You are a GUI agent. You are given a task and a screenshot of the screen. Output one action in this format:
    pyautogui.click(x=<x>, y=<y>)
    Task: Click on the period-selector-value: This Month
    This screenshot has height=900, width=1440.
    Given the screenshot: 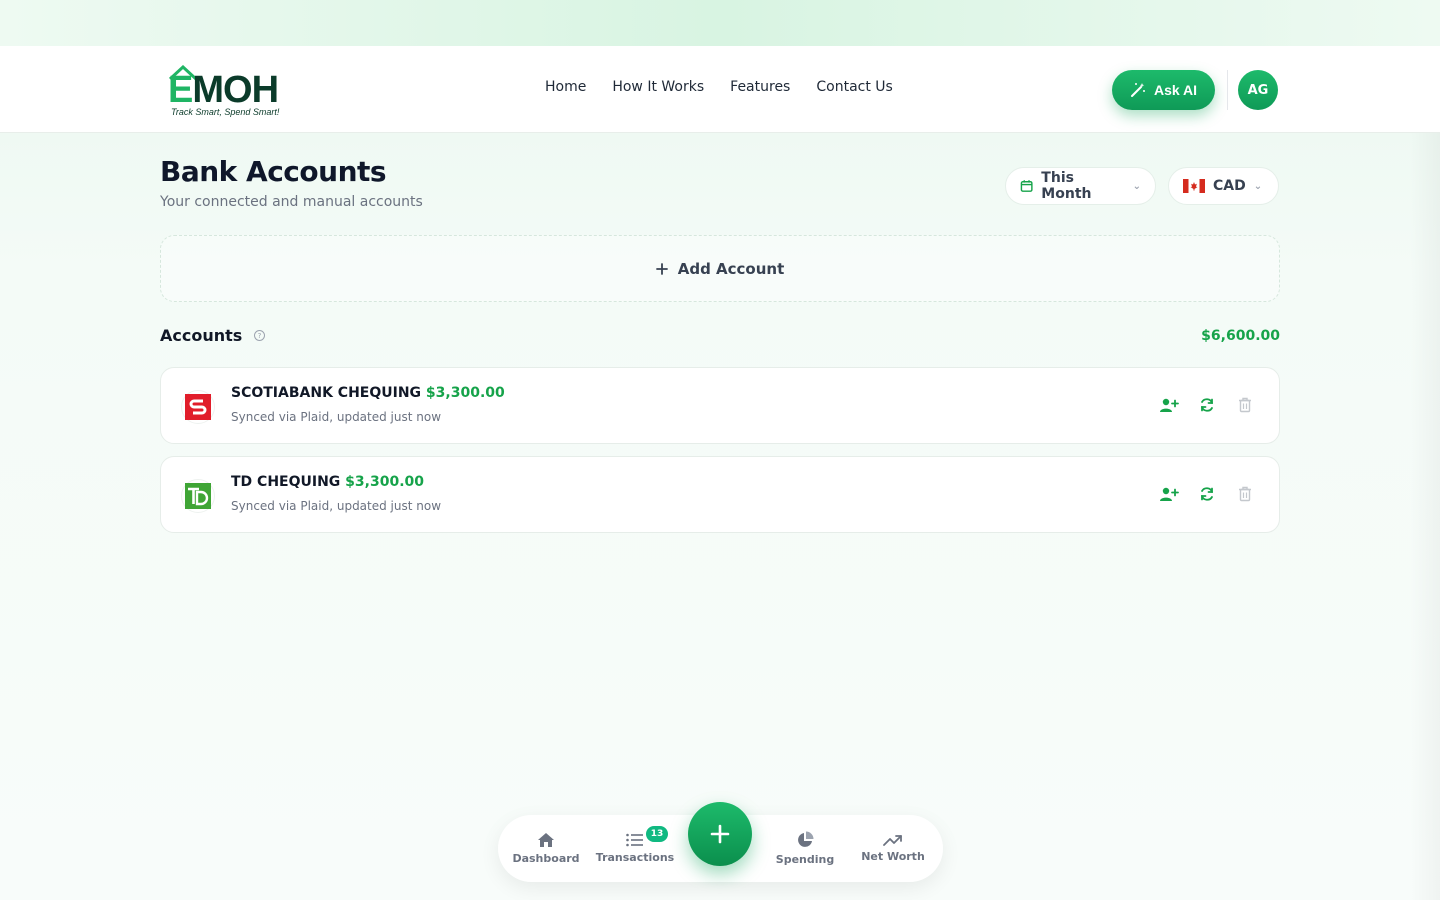 What is the action you would take?
    pyautogui.click(x=1066, y=186)
    